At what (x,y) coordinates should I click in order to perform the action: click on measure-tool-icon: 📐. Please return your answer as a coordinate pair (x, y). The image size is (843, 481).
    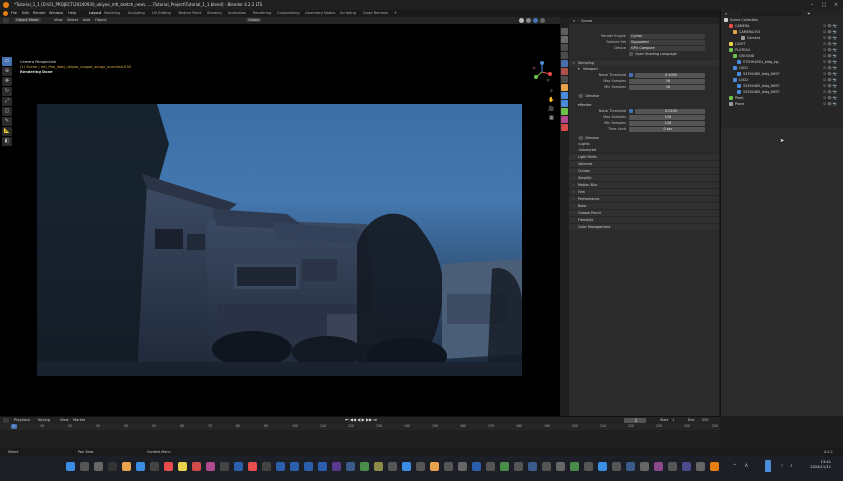
    Looking at the image, I should click on (7, 131).